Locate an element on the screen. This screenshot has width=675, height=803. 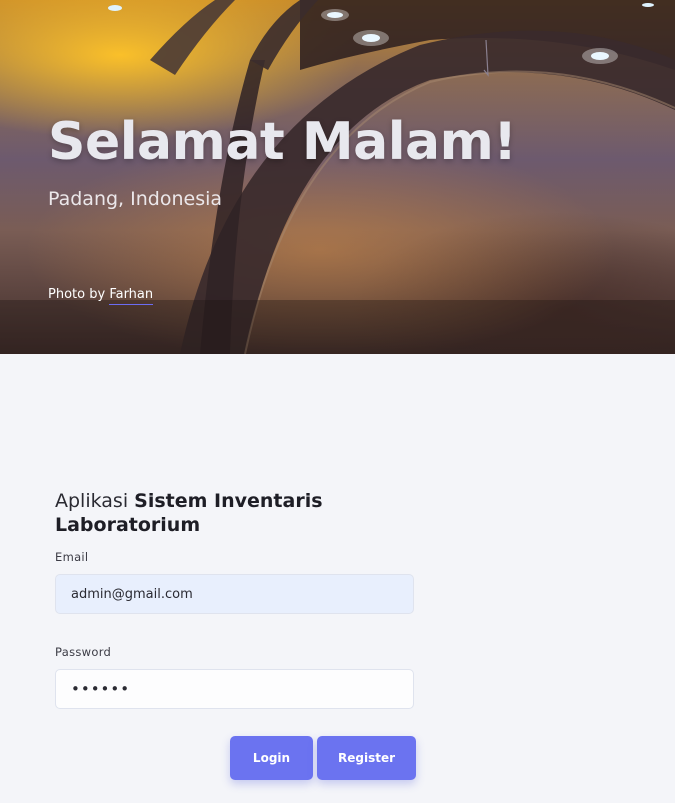
register-button: Register is located at coordinates (366, 758).